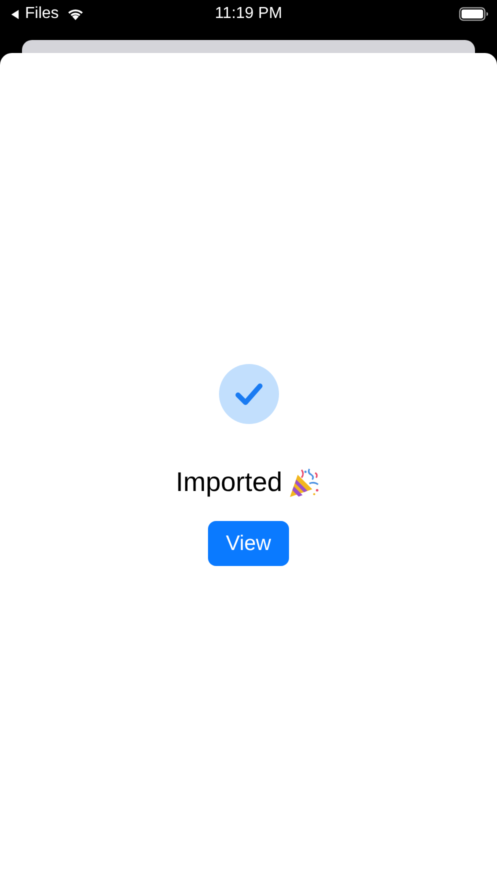 This screenshot has width=497, height=883. What do you see at coordinates (305, 482) in the screenshot?
I see `party-popper-icon` at bounding box center [305, 482].